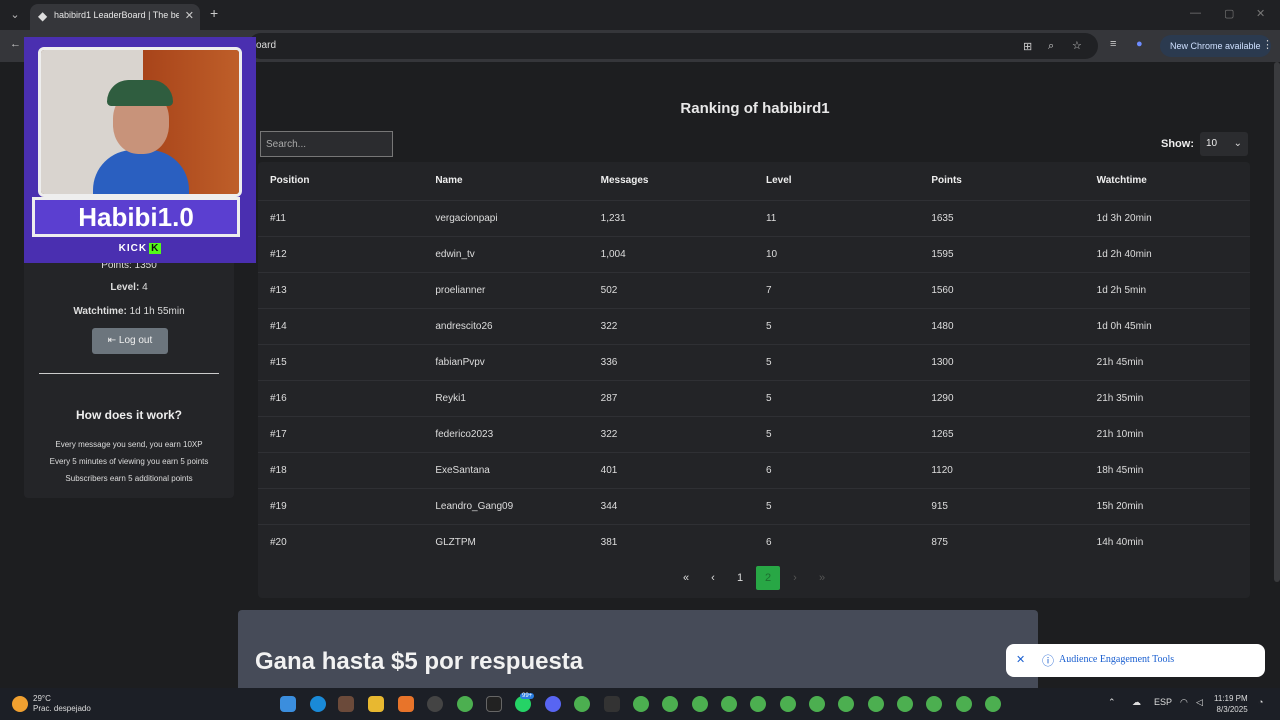  Describe the element at coordinates (553, 704) in the screenshot. I see `discord-icon` at that location.